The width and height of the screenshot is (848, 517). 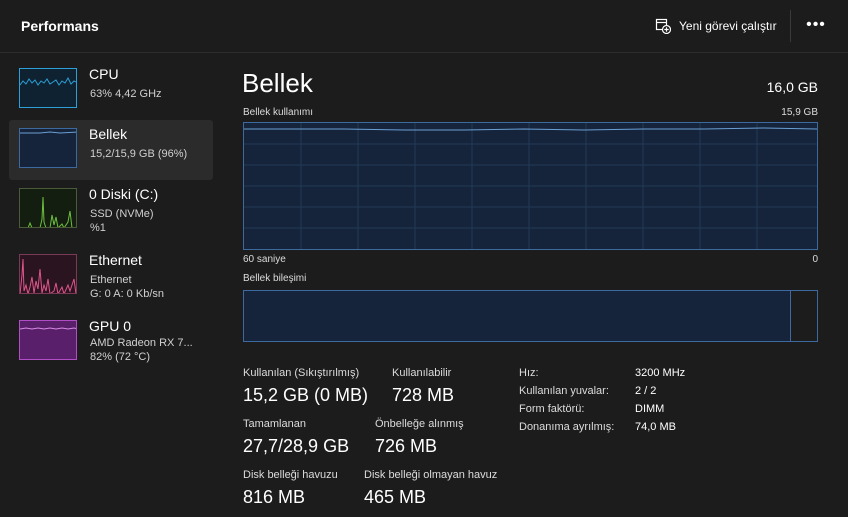 I want to click on sidebar-item-title: GPU 0, so click(x=110, y=326).